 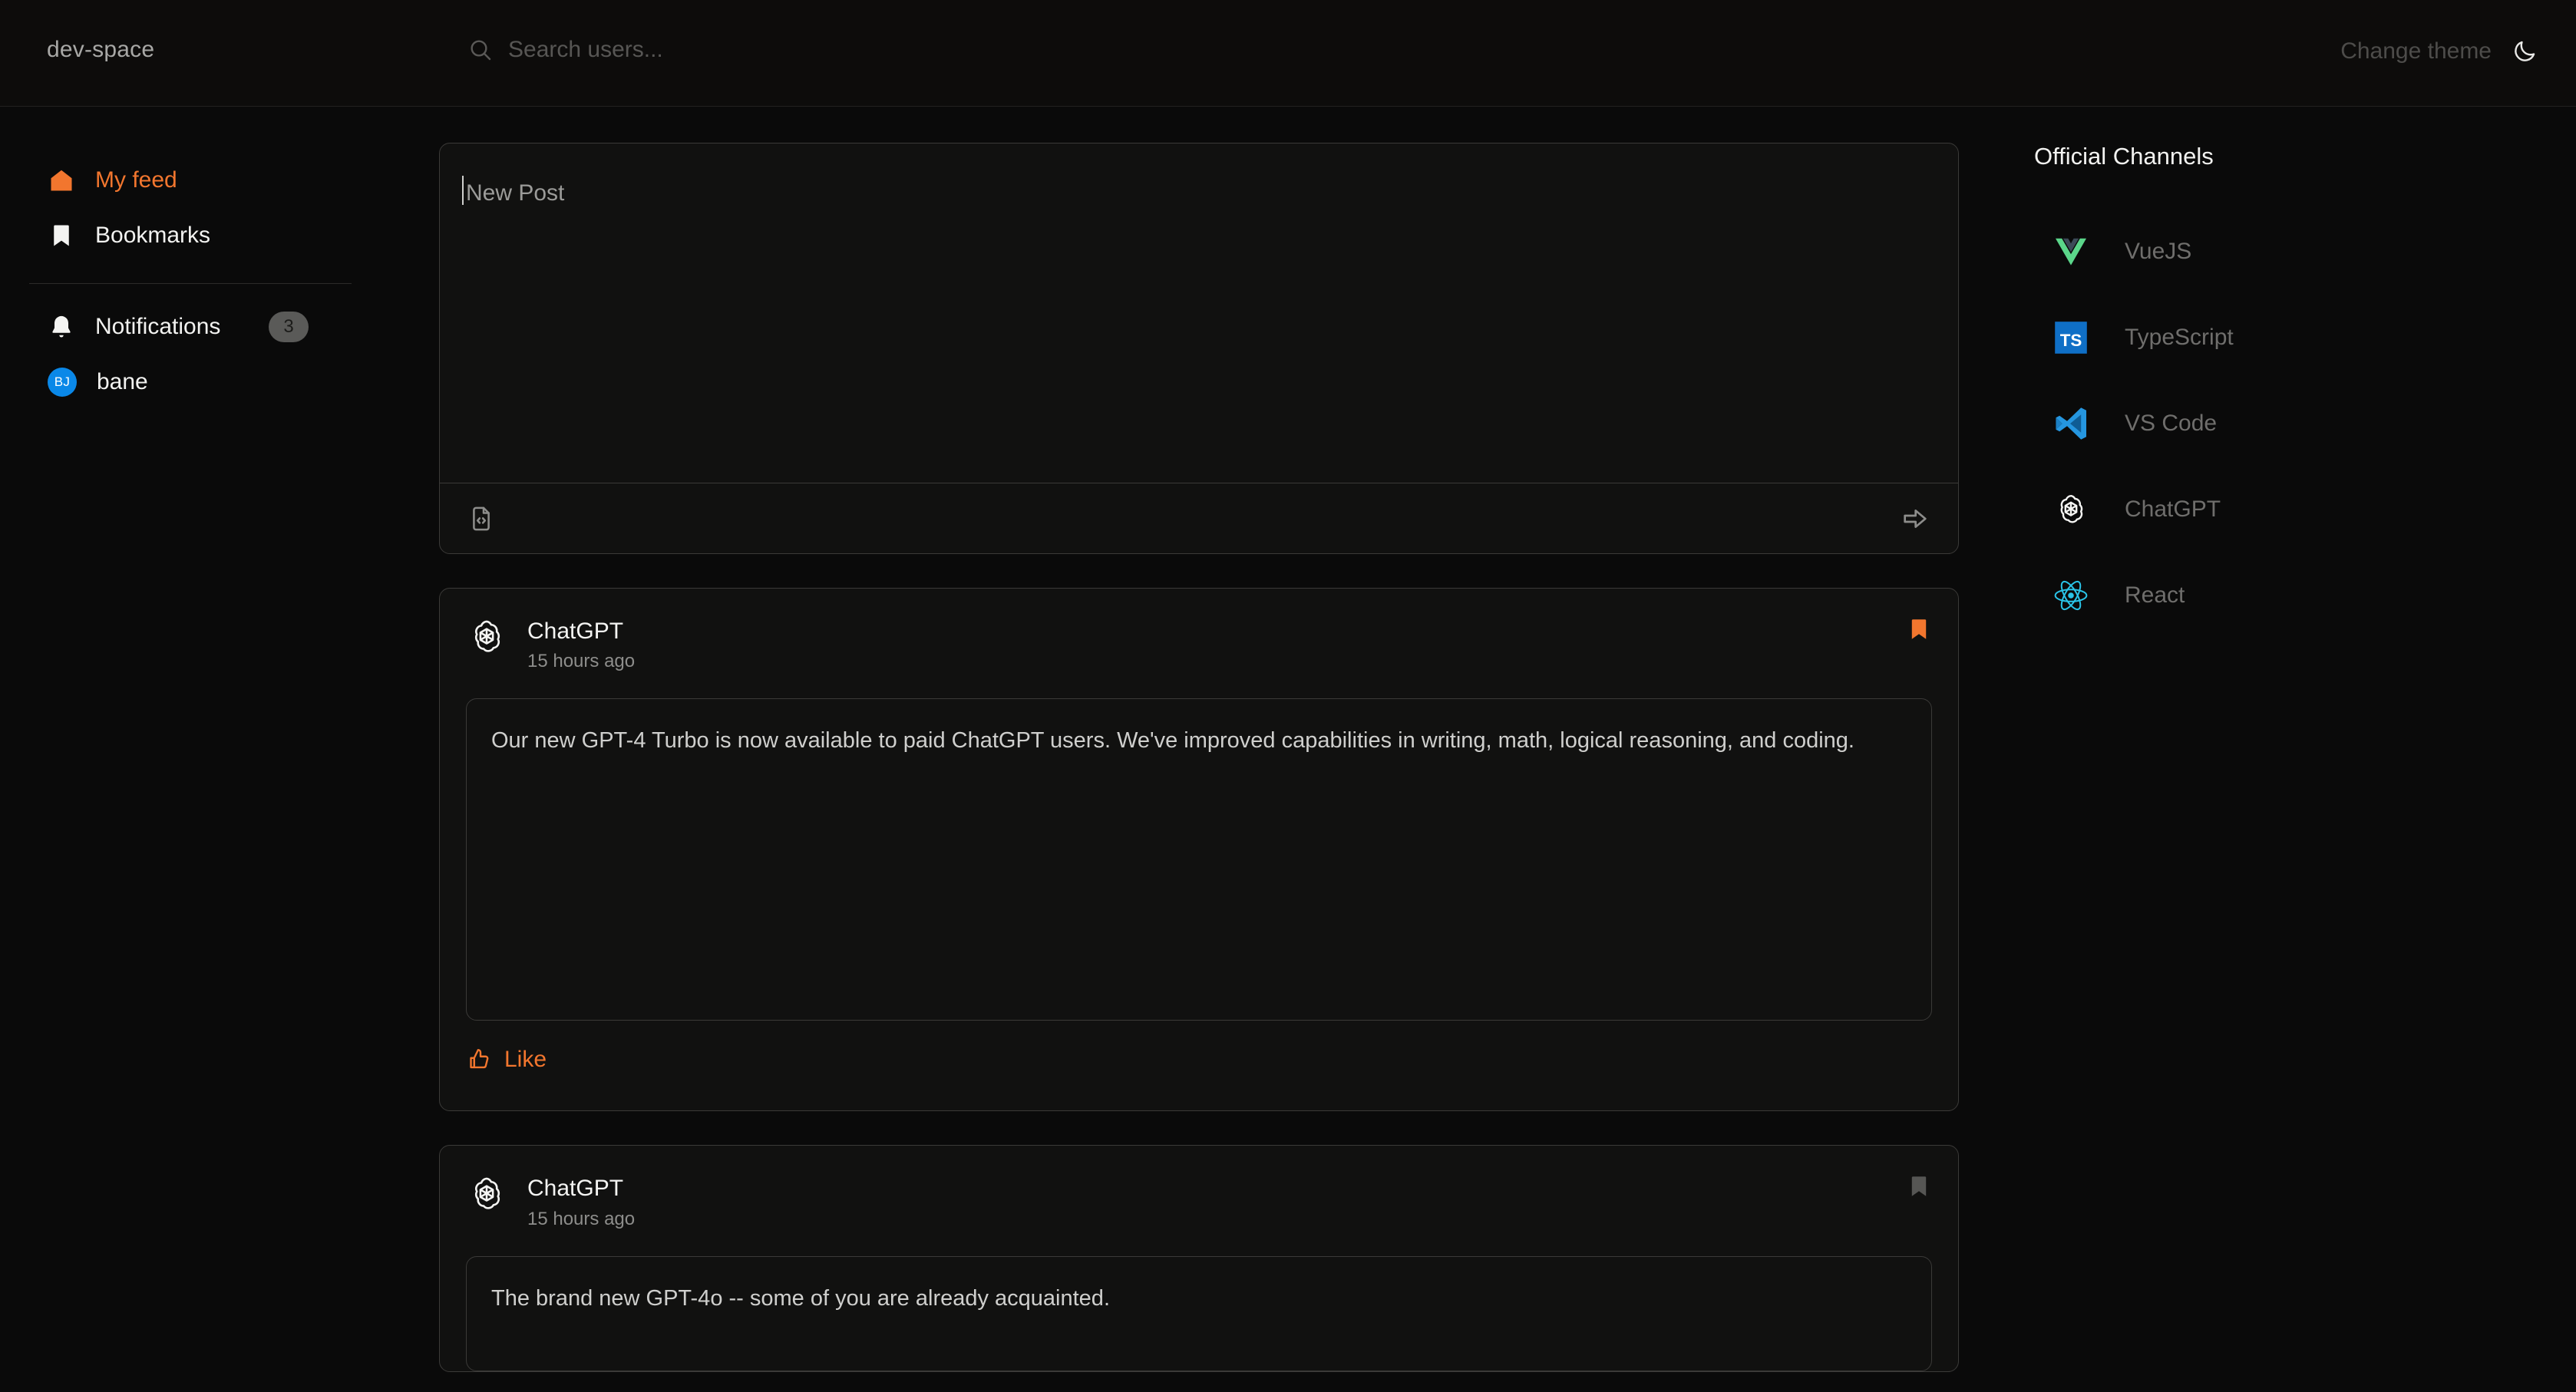 I want to click on sidebar-item-label: bane, so click(x=122, y=381).